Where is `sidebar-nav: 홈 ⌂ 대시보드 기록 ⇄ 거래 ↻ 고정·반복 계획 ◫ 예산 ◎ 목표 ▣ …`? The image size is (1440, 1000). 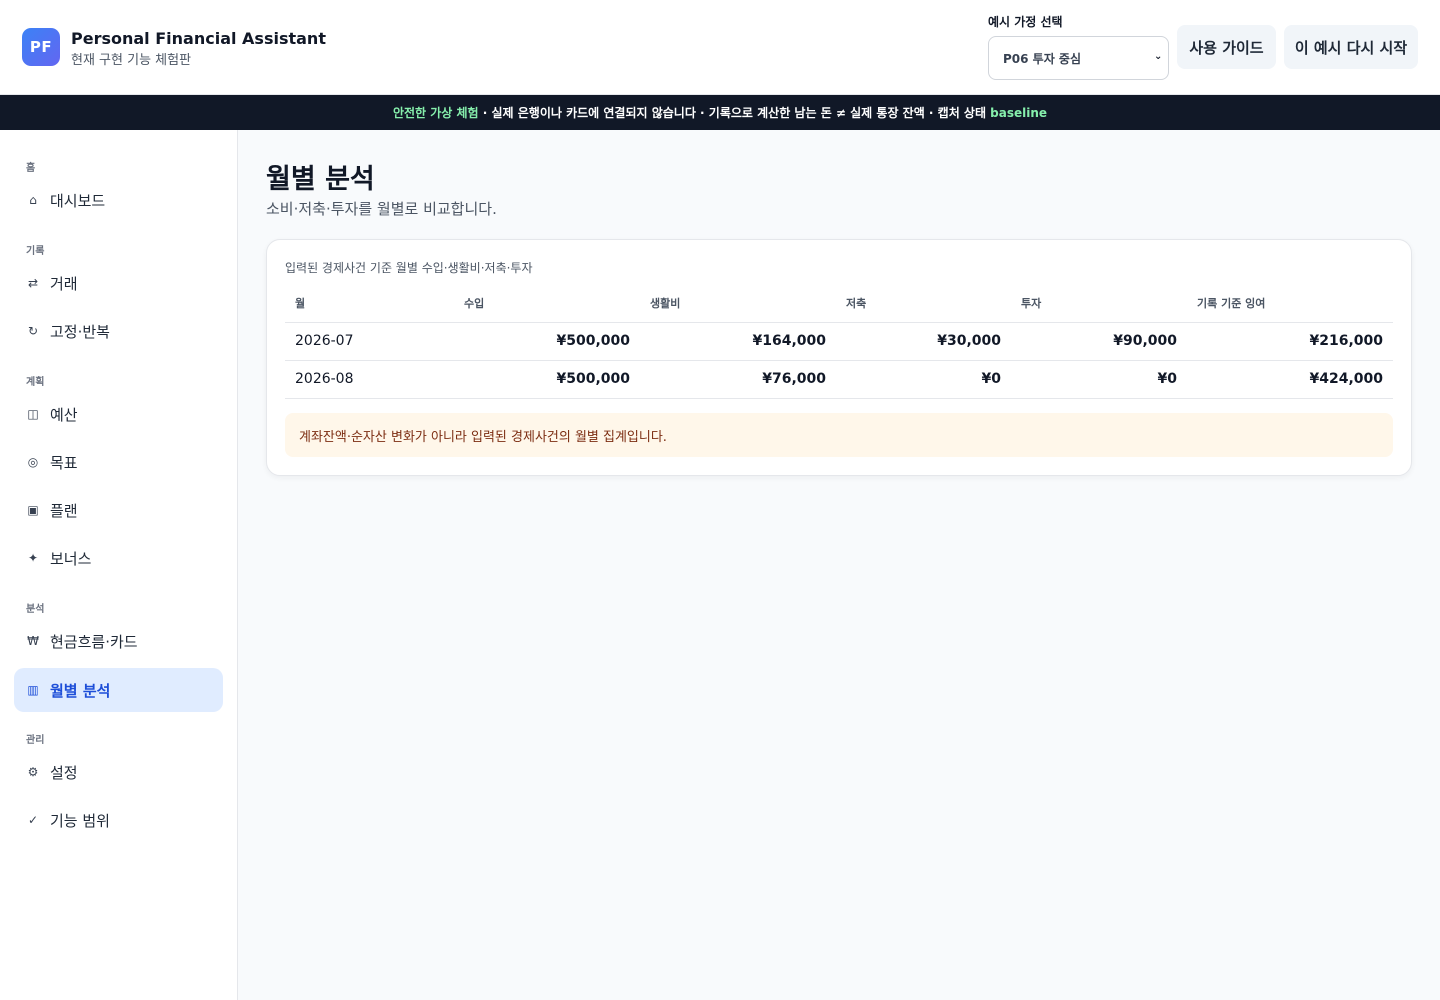 sidebar-nav: 홈 ⌂ 대시보드 기록 ⇄ 거래 ↻ 고정·반복 계획 ◫ 예산 ◎ 목표 ▣ … is located at coordinates (119, 565).